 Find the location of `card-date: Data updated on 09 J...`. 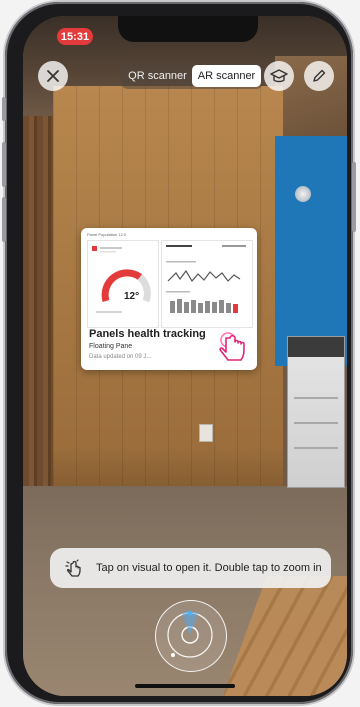

card-date: Data updated on 09 J... is located at coordinates (120, 357).